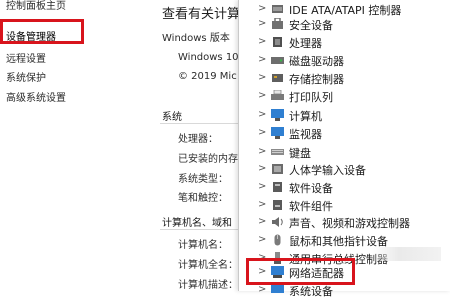 The image size is (450, 301). Describe the element at coordinates (277, 152) in the screenshot. I see `keyboard-icon` at that location.